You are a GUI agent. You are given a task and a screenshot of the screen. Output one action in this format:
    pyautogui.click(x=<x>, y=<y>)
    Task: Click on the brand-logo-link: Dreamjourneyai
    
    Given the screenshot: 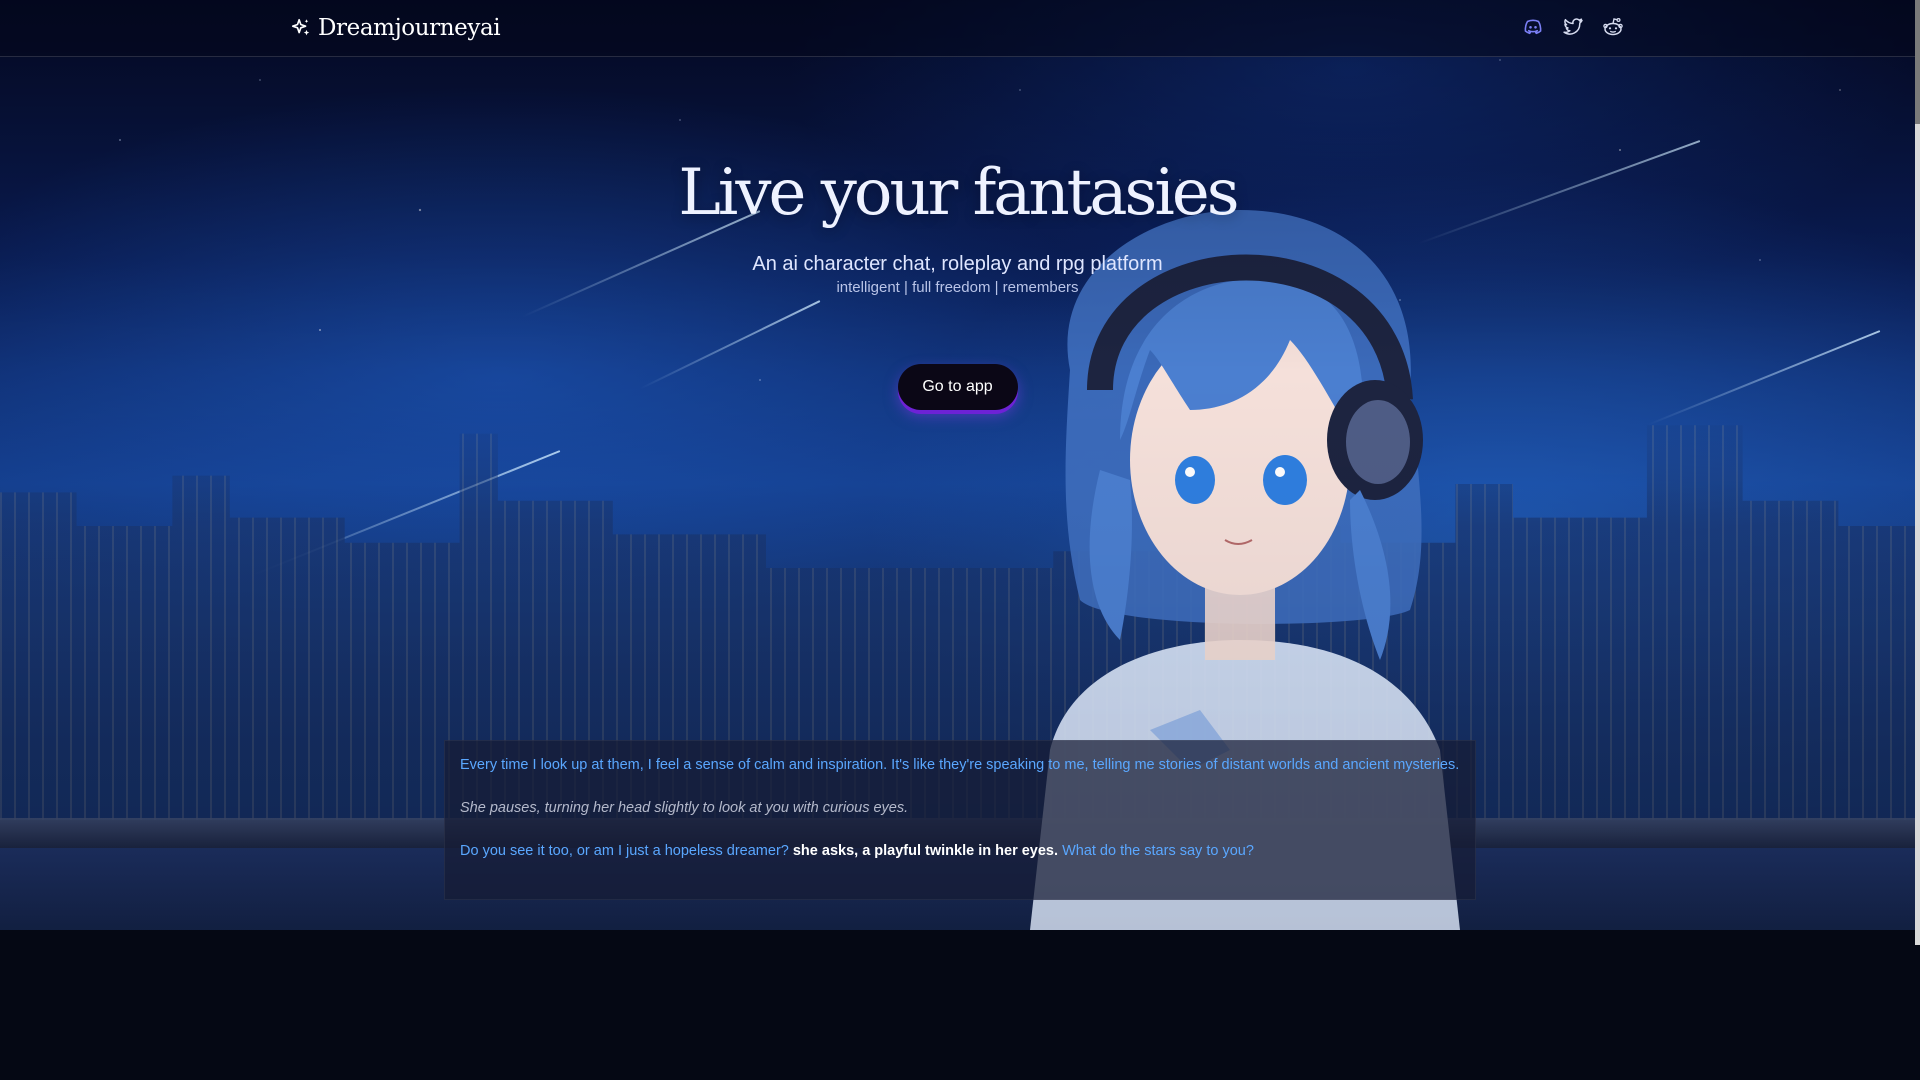 What is the action you would take?
    pyautogui.click(x=395, y=28)
    